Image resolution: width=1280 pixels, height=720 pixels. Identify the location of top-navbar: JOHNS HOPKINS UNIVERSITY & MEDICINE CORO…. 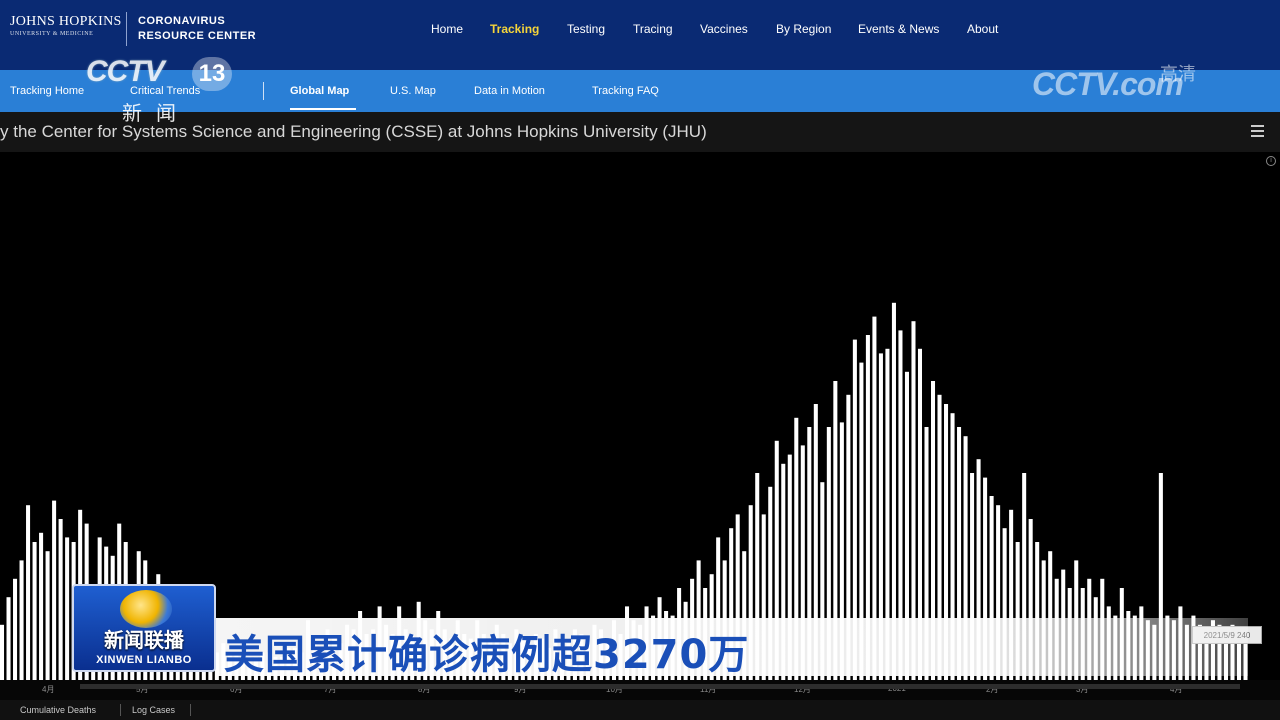
(640, 35).